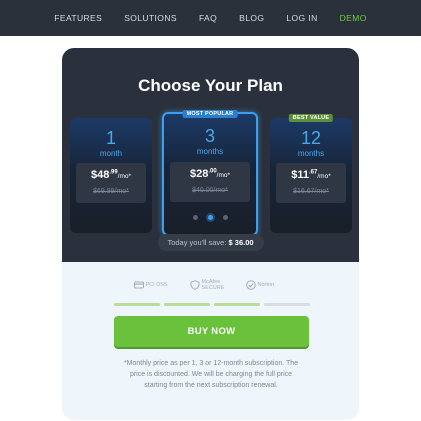 The height and width of the screenshot is (421, 421). What do you see at coordinates (110, 138) in the screenshot?
I see `plan-duration-number: 1` at bounding box center [110, 138].